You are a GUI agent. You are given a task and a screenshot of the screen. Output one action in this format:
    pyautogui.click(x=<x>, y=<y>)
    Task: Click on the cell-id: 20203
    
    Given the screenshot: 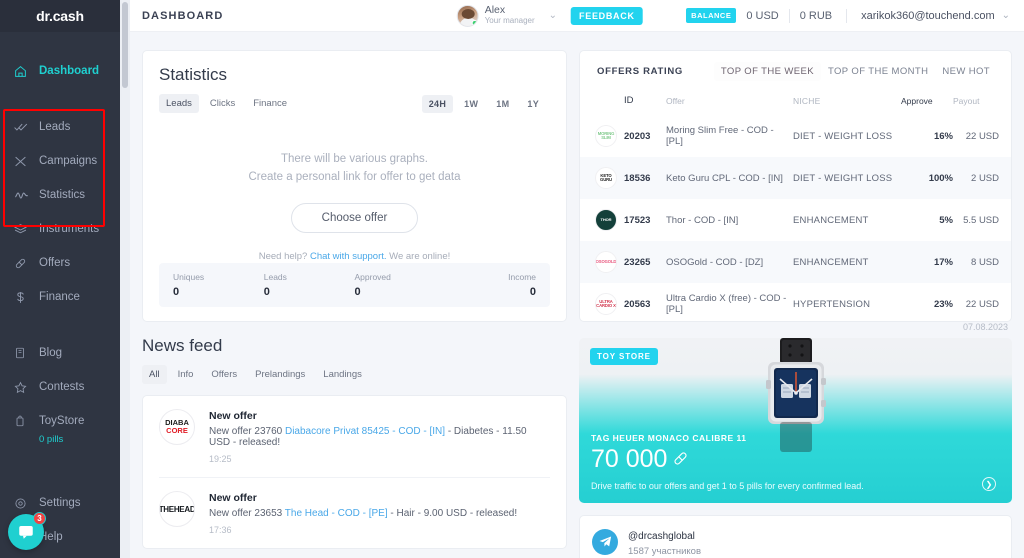 What is the action you would take?
    pyautogui.click(x=637, y=136)
    